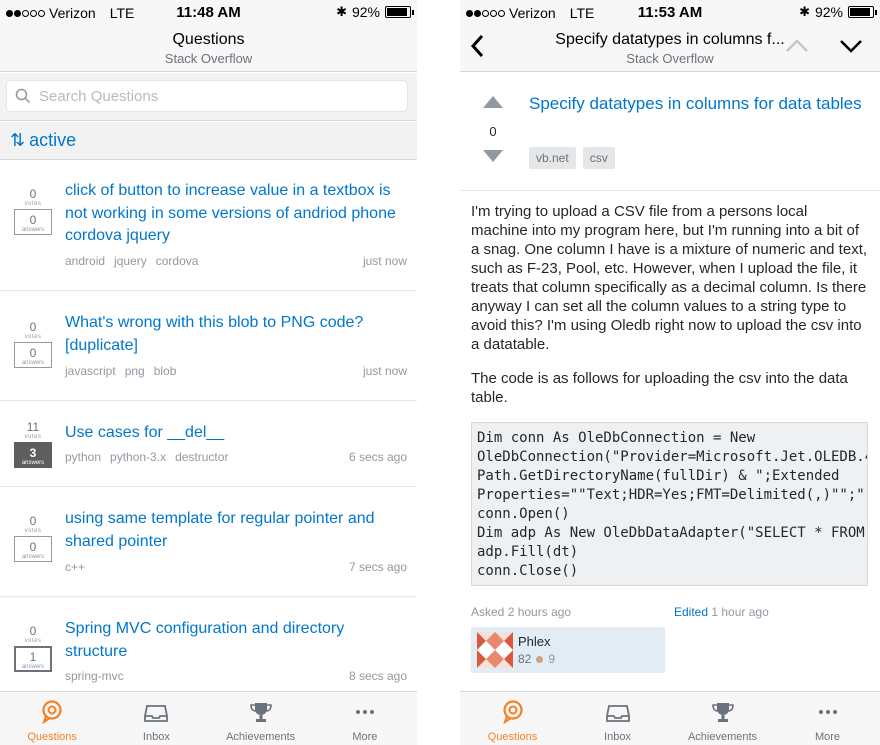 Image resolution: width=880 pixels, height=745 pixels. What do you see at coordinates (493, 102) in the screenshot?
I see `upvote-icon` at bounding box center [493, 102].